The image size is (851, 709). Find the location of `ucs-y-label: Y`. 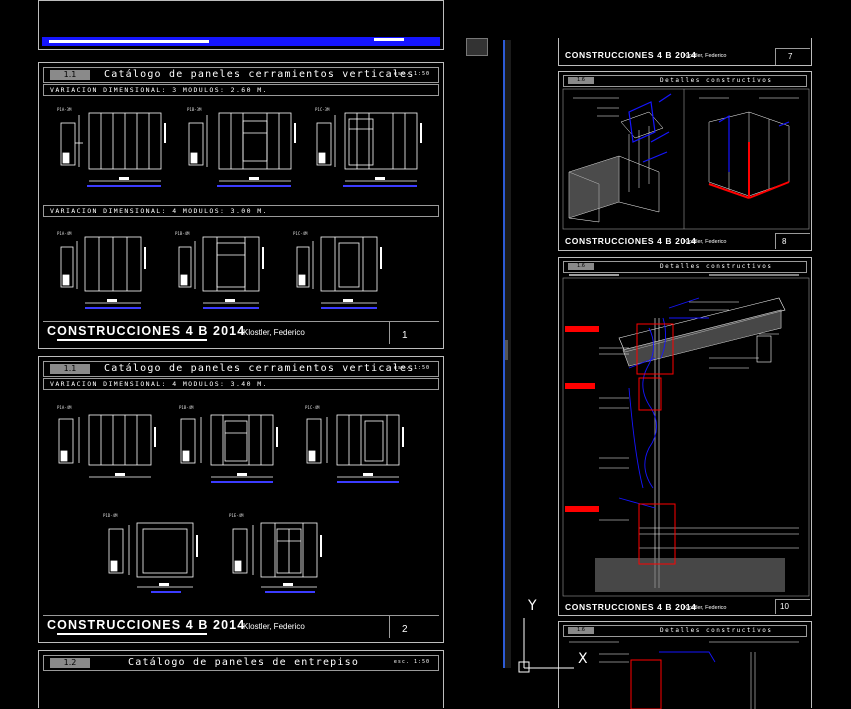

ucs-y-label: Y is located at coordinates (532, 606).